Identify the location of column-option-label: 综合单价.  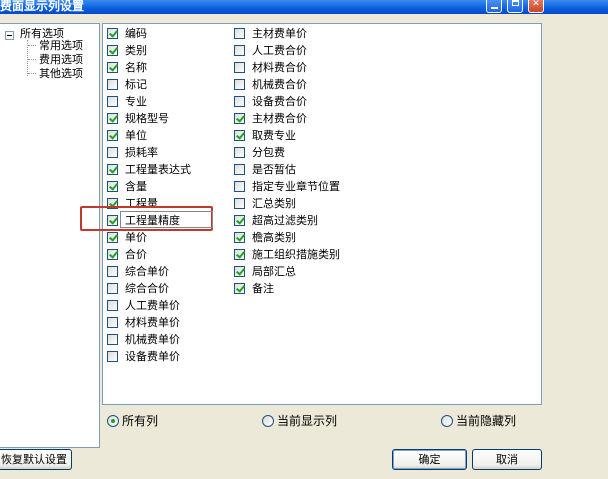
(147, 271).